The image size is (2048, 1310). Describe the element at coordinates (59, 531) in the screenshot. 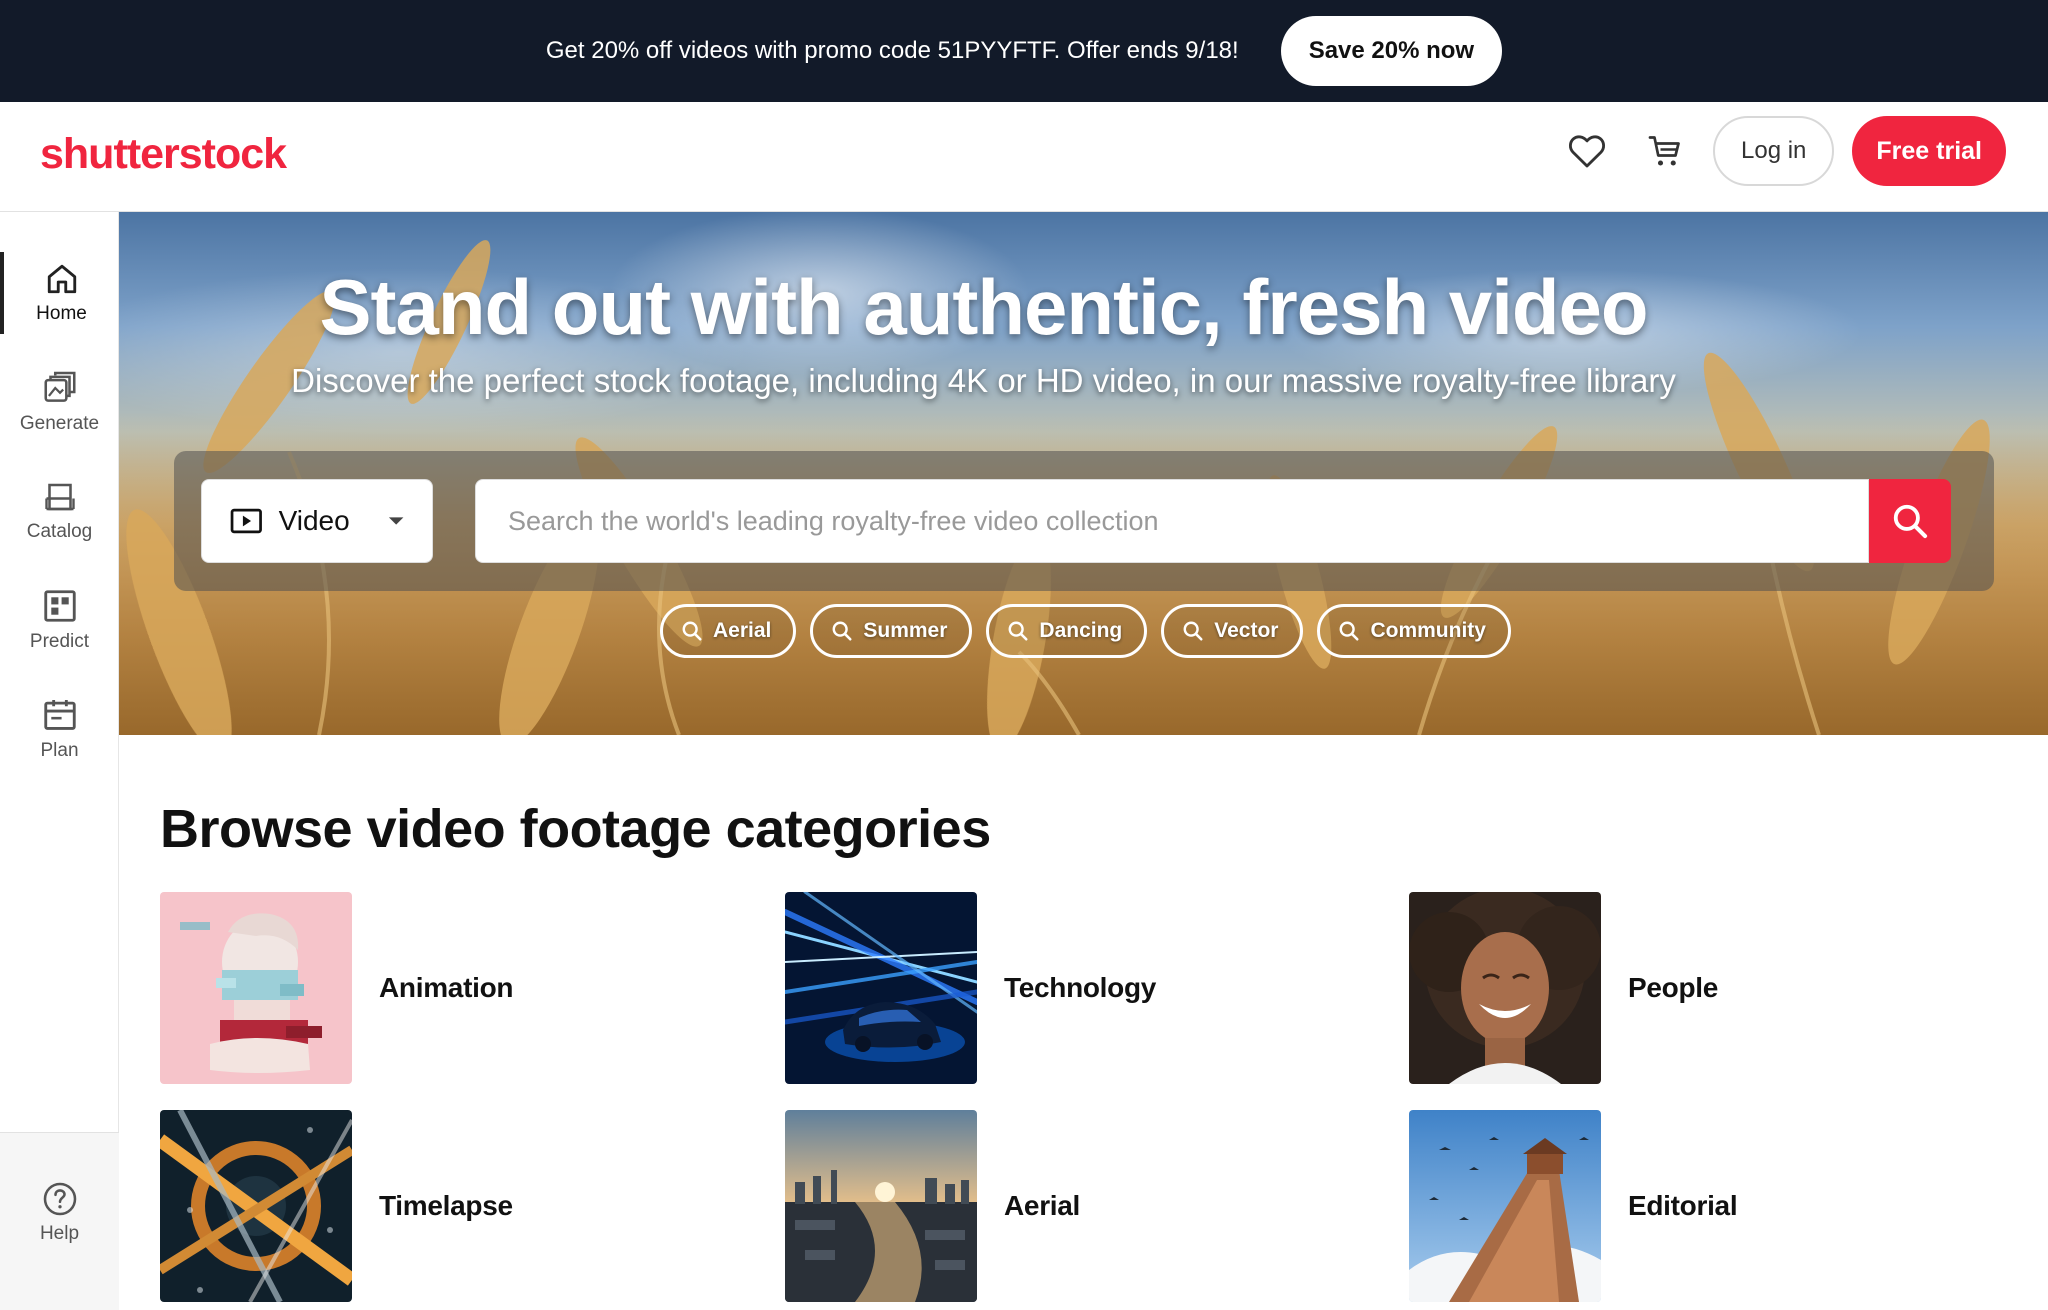

I see `sidebar-item-label: Catalog` at that location.